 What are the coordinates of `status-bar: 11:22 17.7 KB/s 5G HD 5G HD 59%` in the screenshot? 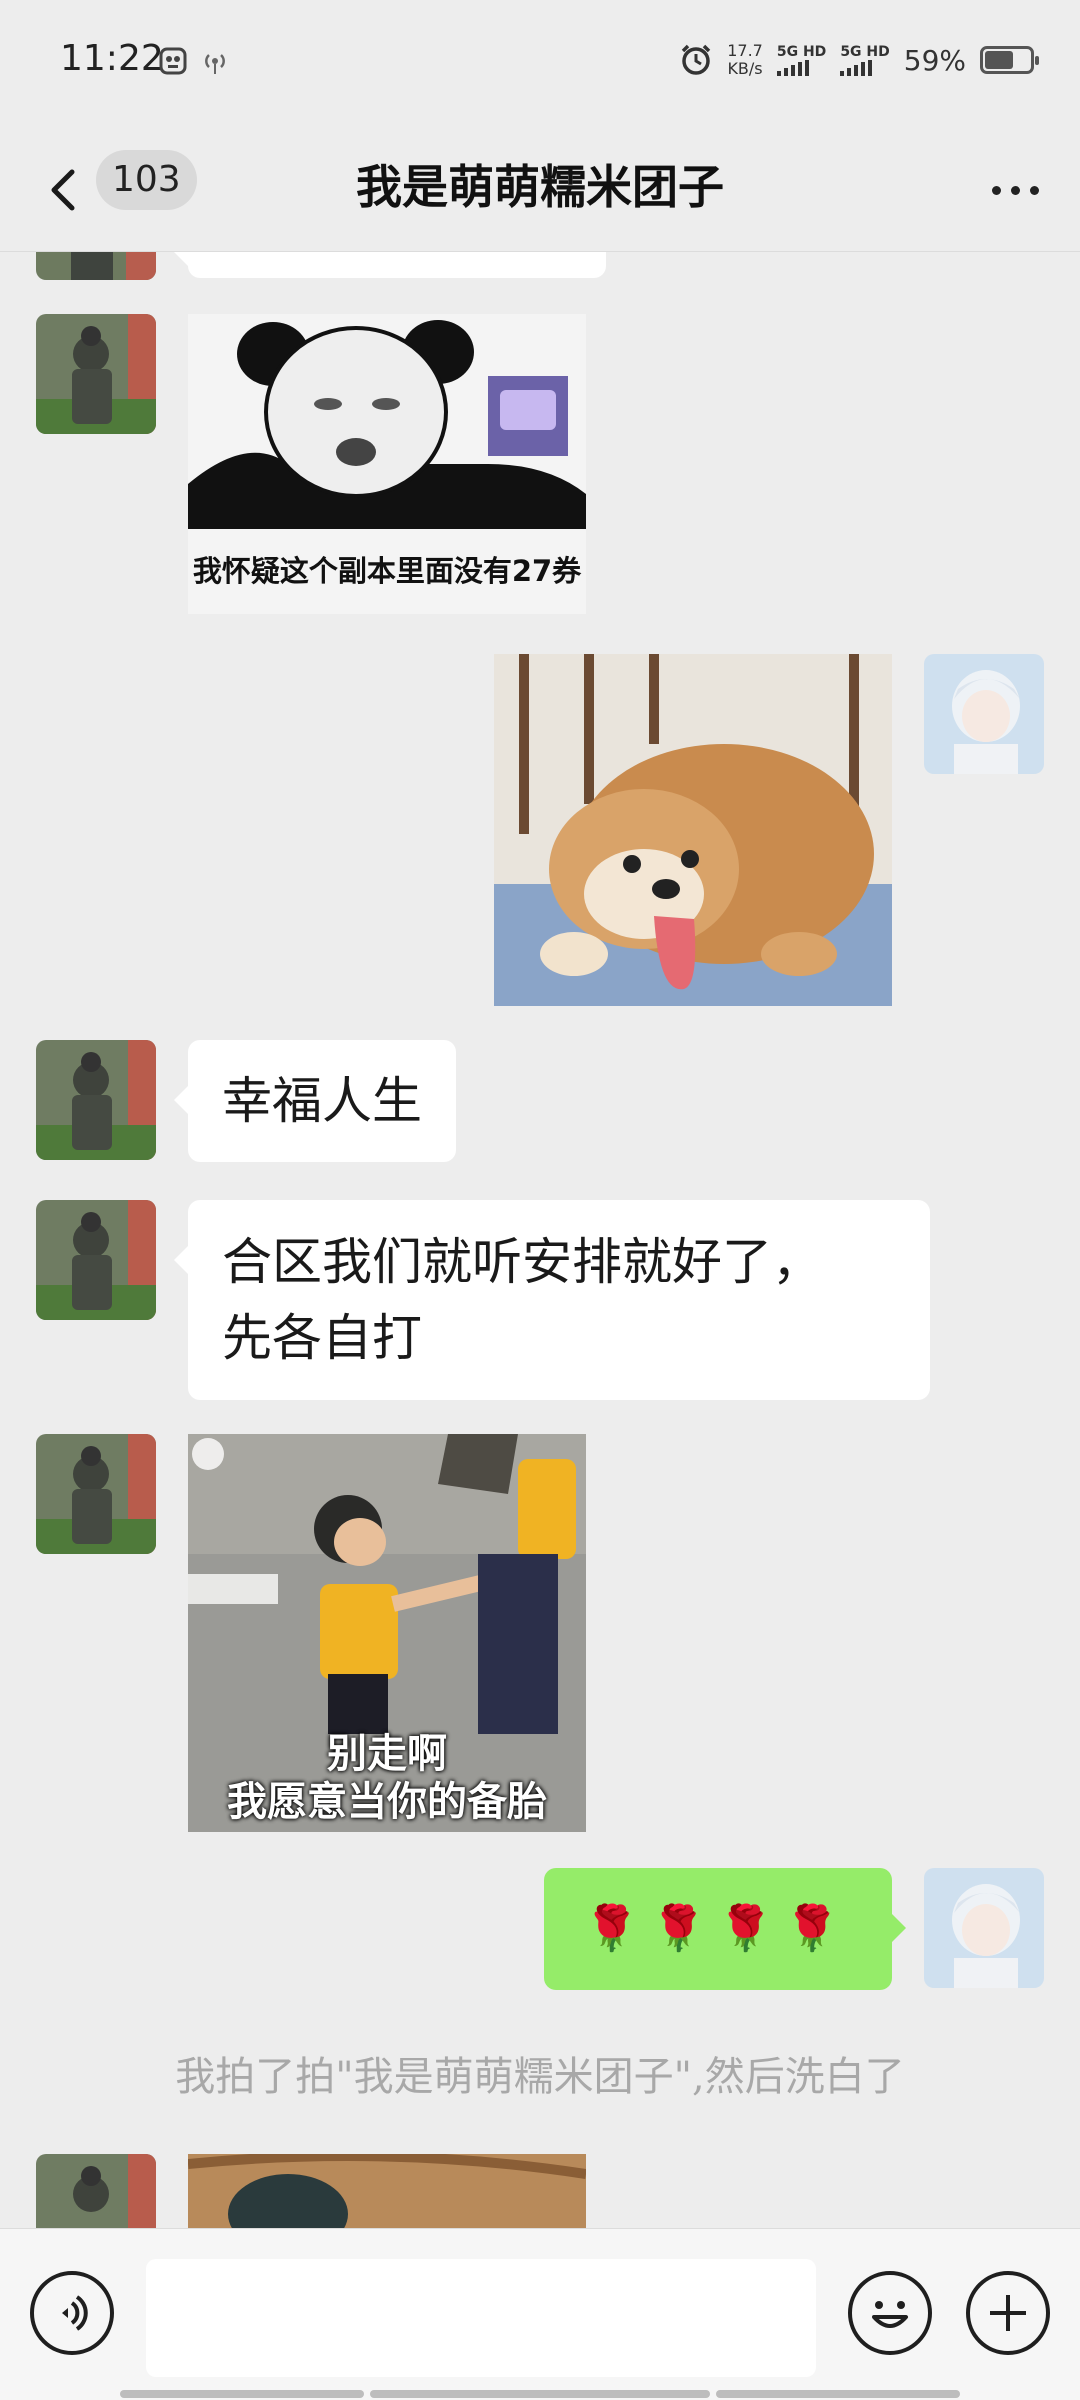 It's located at (540, 65).